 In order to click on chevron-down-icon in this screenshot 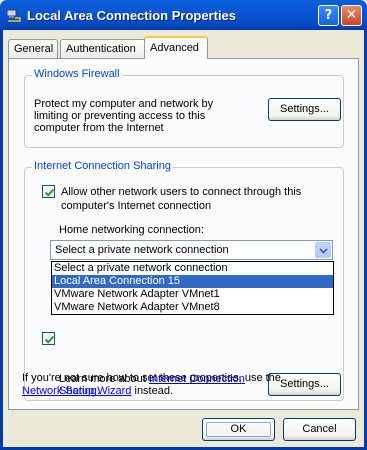, I will do `click(323, 251)`.